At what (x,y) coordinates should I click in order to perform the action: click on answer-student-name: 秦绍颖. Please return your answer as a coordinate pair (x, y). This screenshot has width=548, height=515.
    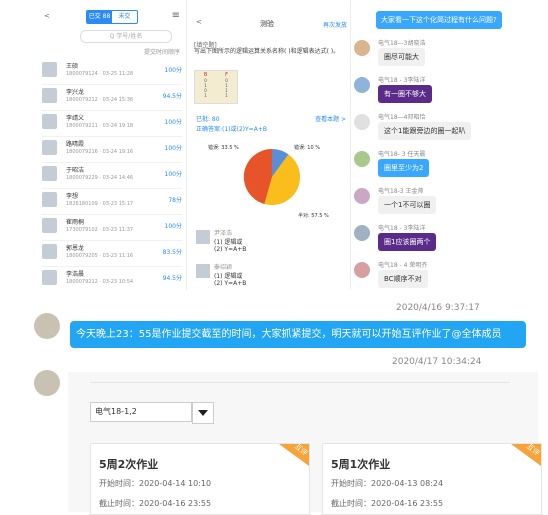
    Looking at the image, I should click on (223, 267).